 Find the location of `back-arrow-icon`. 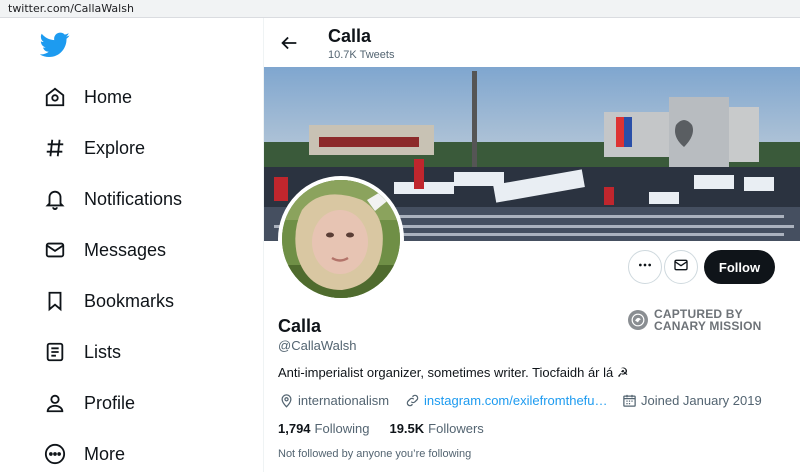

back-arrow-icon is located at coordinates (289, 43).